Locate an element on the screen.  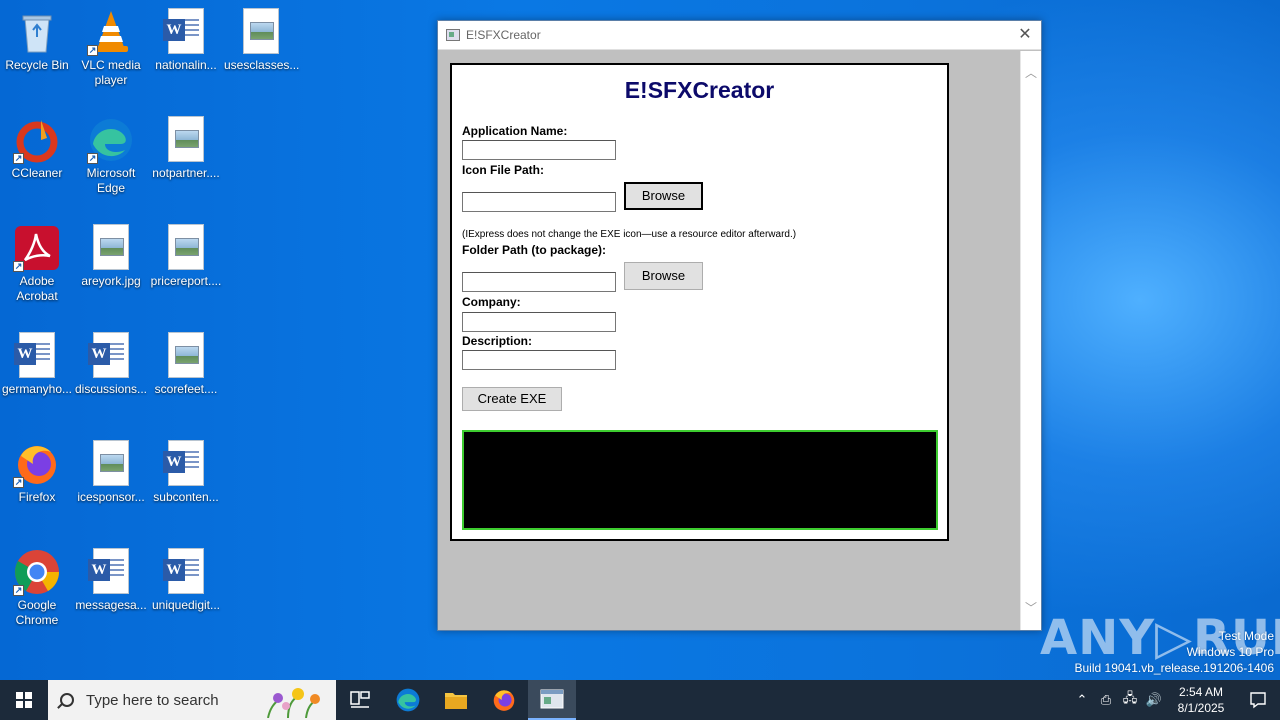
create-exe-button: Create EXE is located at coordinates (512, 399).